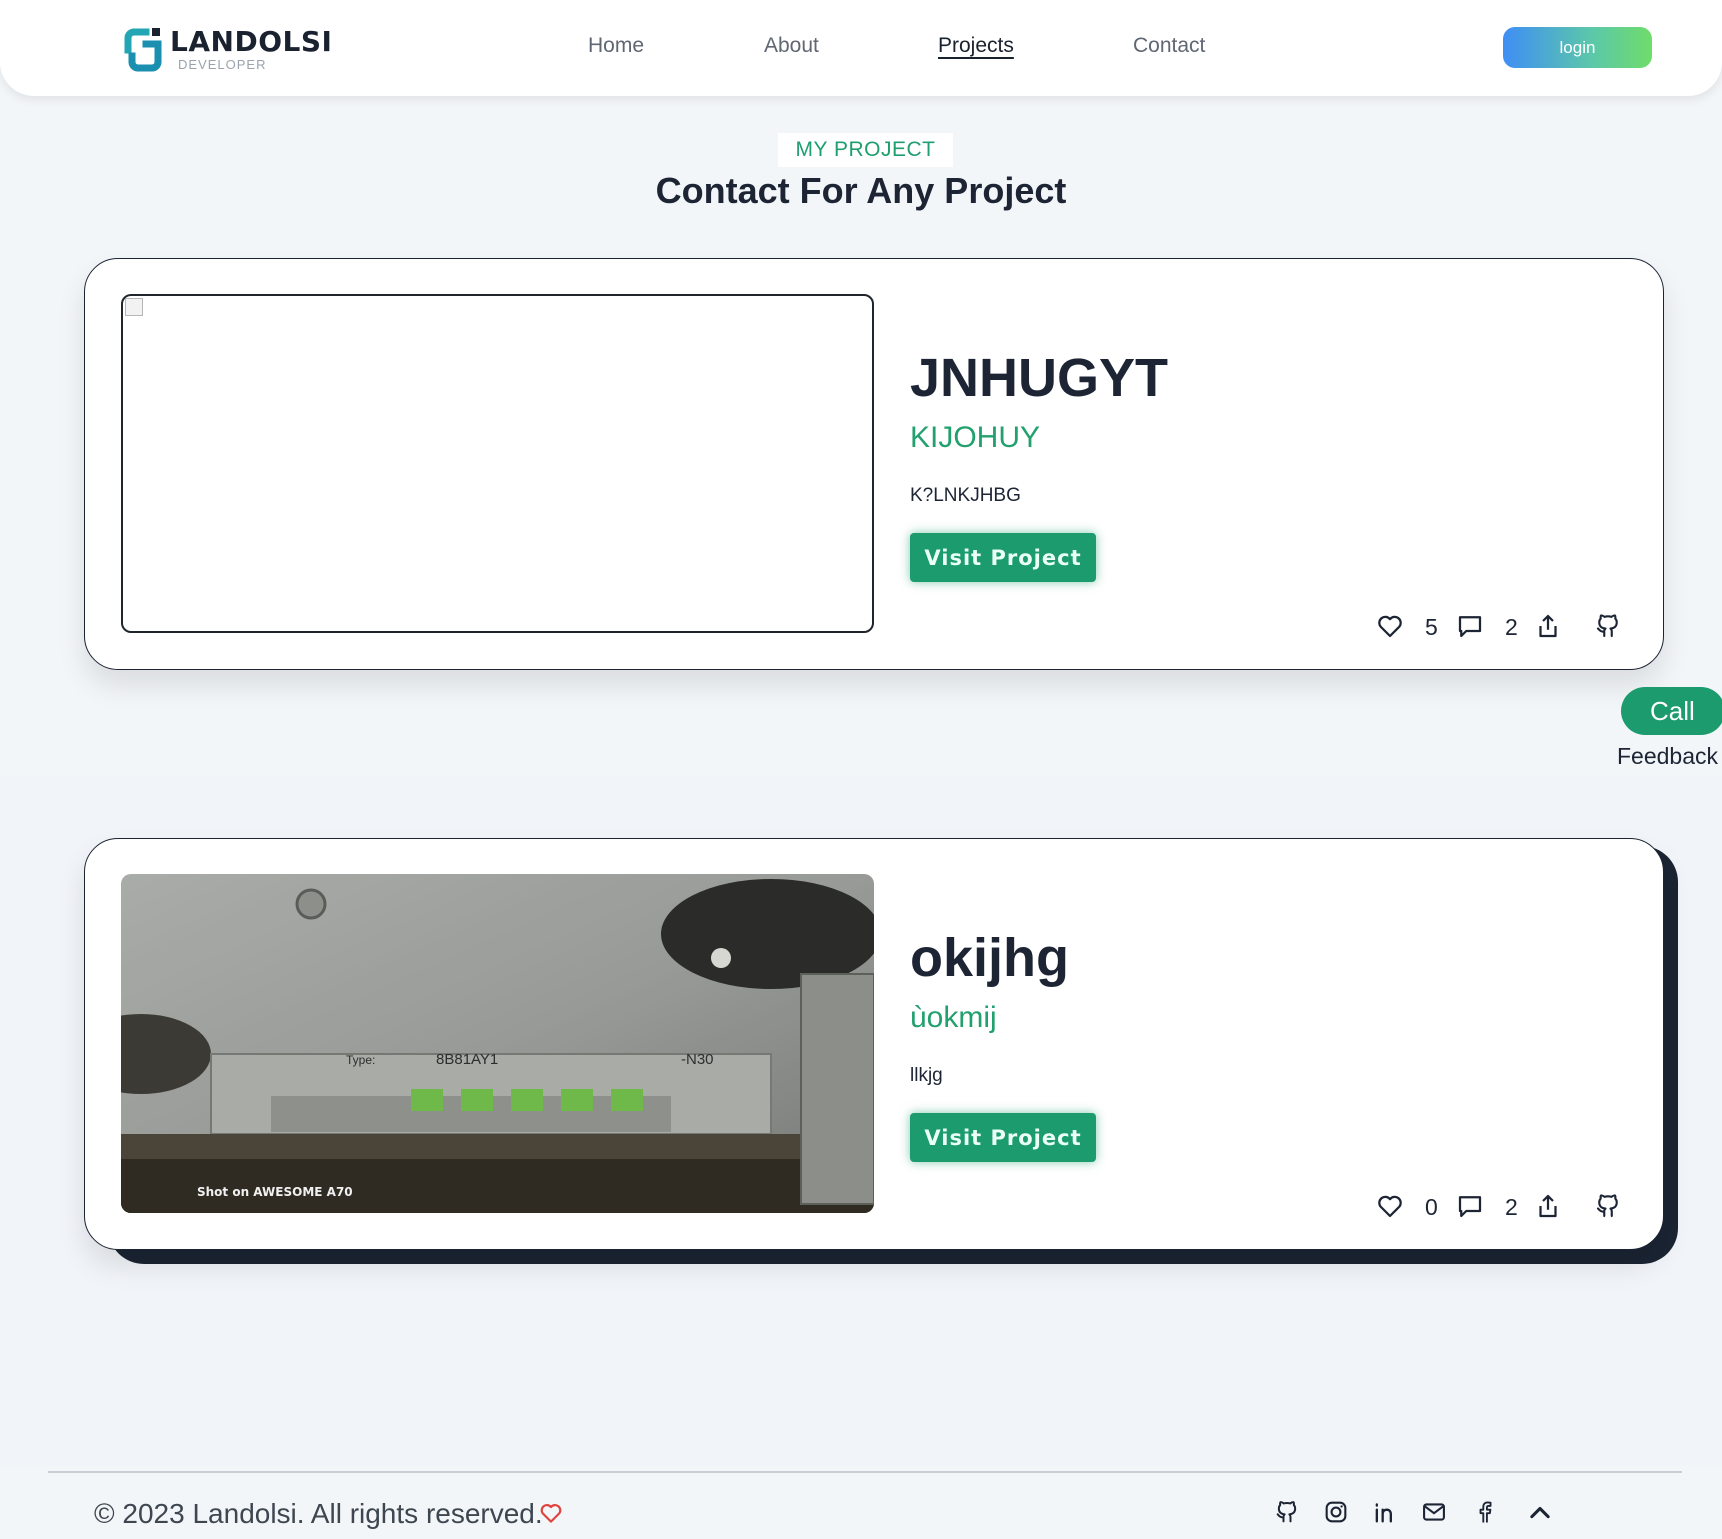 The width and height of the screenshot is (1722, 1539). Describe the element at coordinates (616, 46) in the screenshot. I see `nav-home: Home` at that location.